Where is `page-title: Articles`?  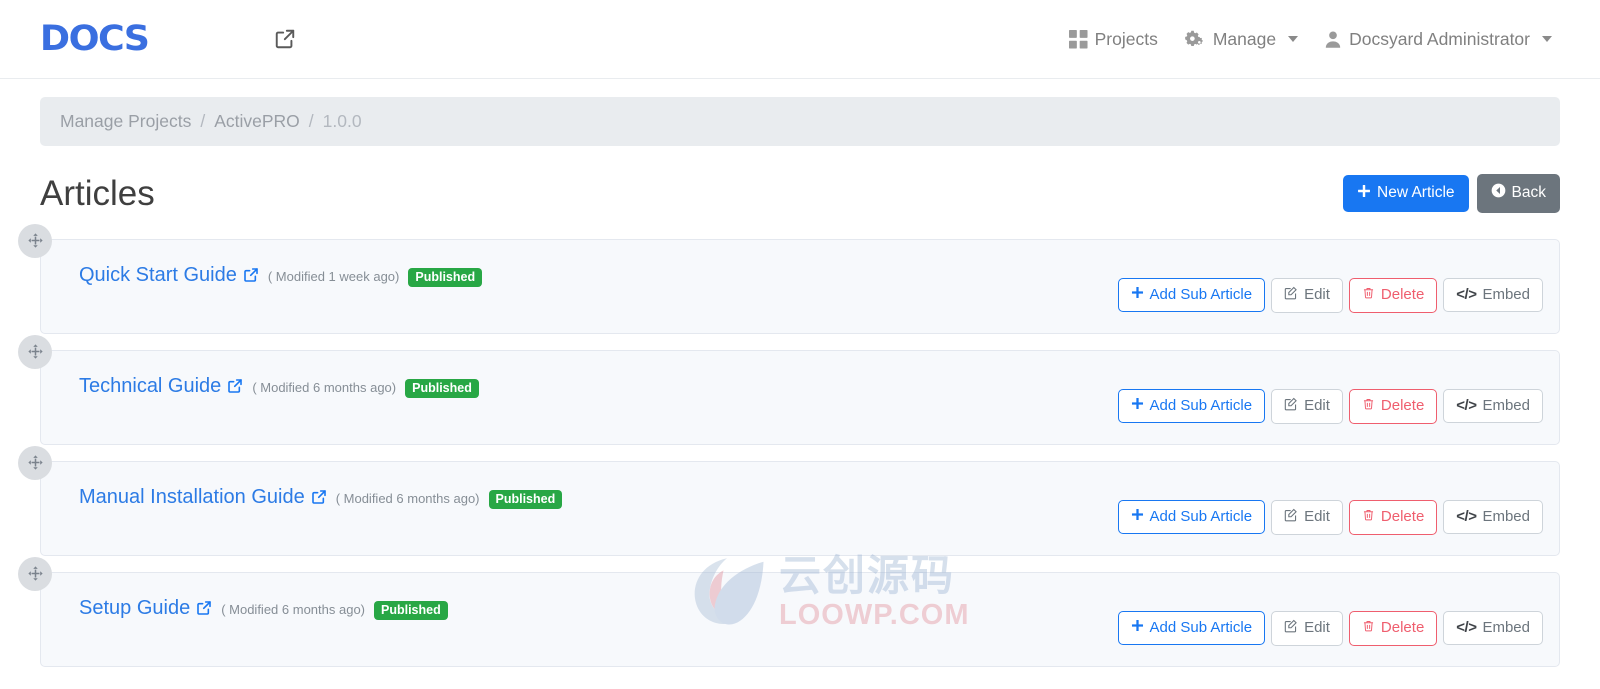 page-title: Articles is located at coordinates (97, 194).